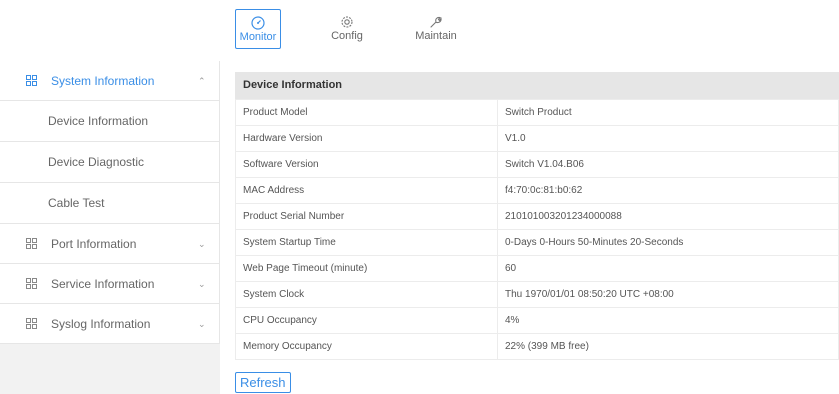  I want to click on nav-monitor-label: Monitor, so click(258, 37).